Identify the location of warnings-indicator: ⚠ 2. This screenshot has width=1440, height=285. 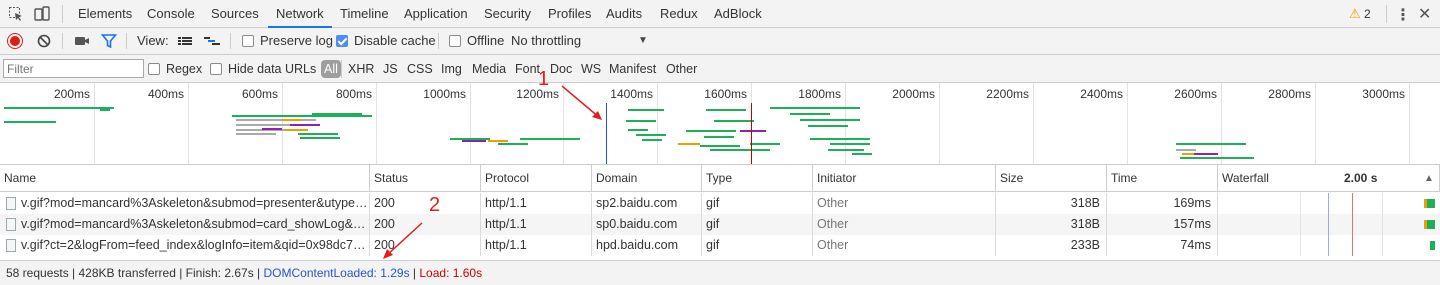
(1360, 14).